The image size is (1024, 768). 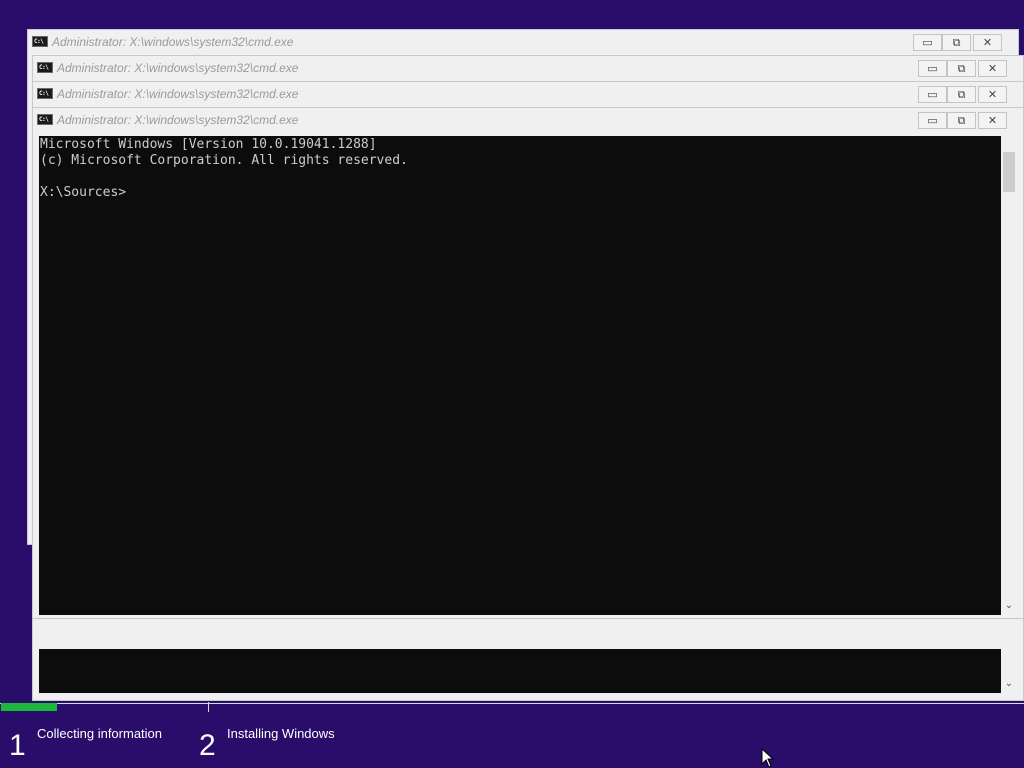 I want to click on step-2-number: 2, so click(x=207, y=745).